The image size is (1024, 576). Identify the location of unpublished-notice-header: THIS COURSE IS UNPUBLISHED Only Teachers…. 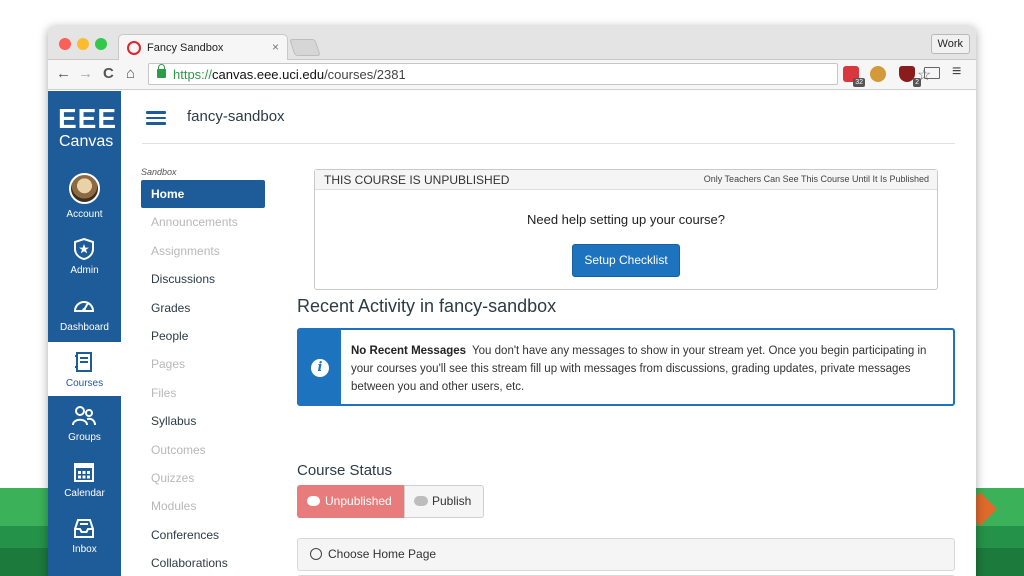
(626, 180).